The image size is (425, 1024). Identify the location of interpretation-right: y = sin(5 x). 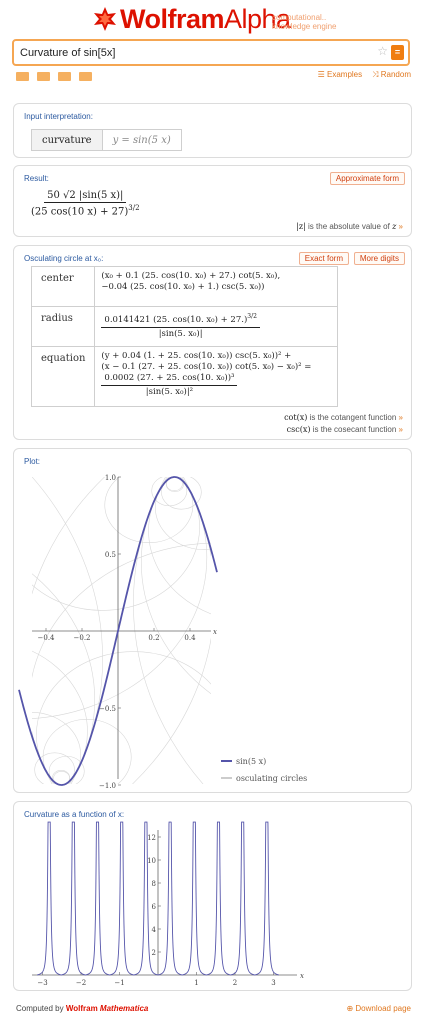
(141, 140).